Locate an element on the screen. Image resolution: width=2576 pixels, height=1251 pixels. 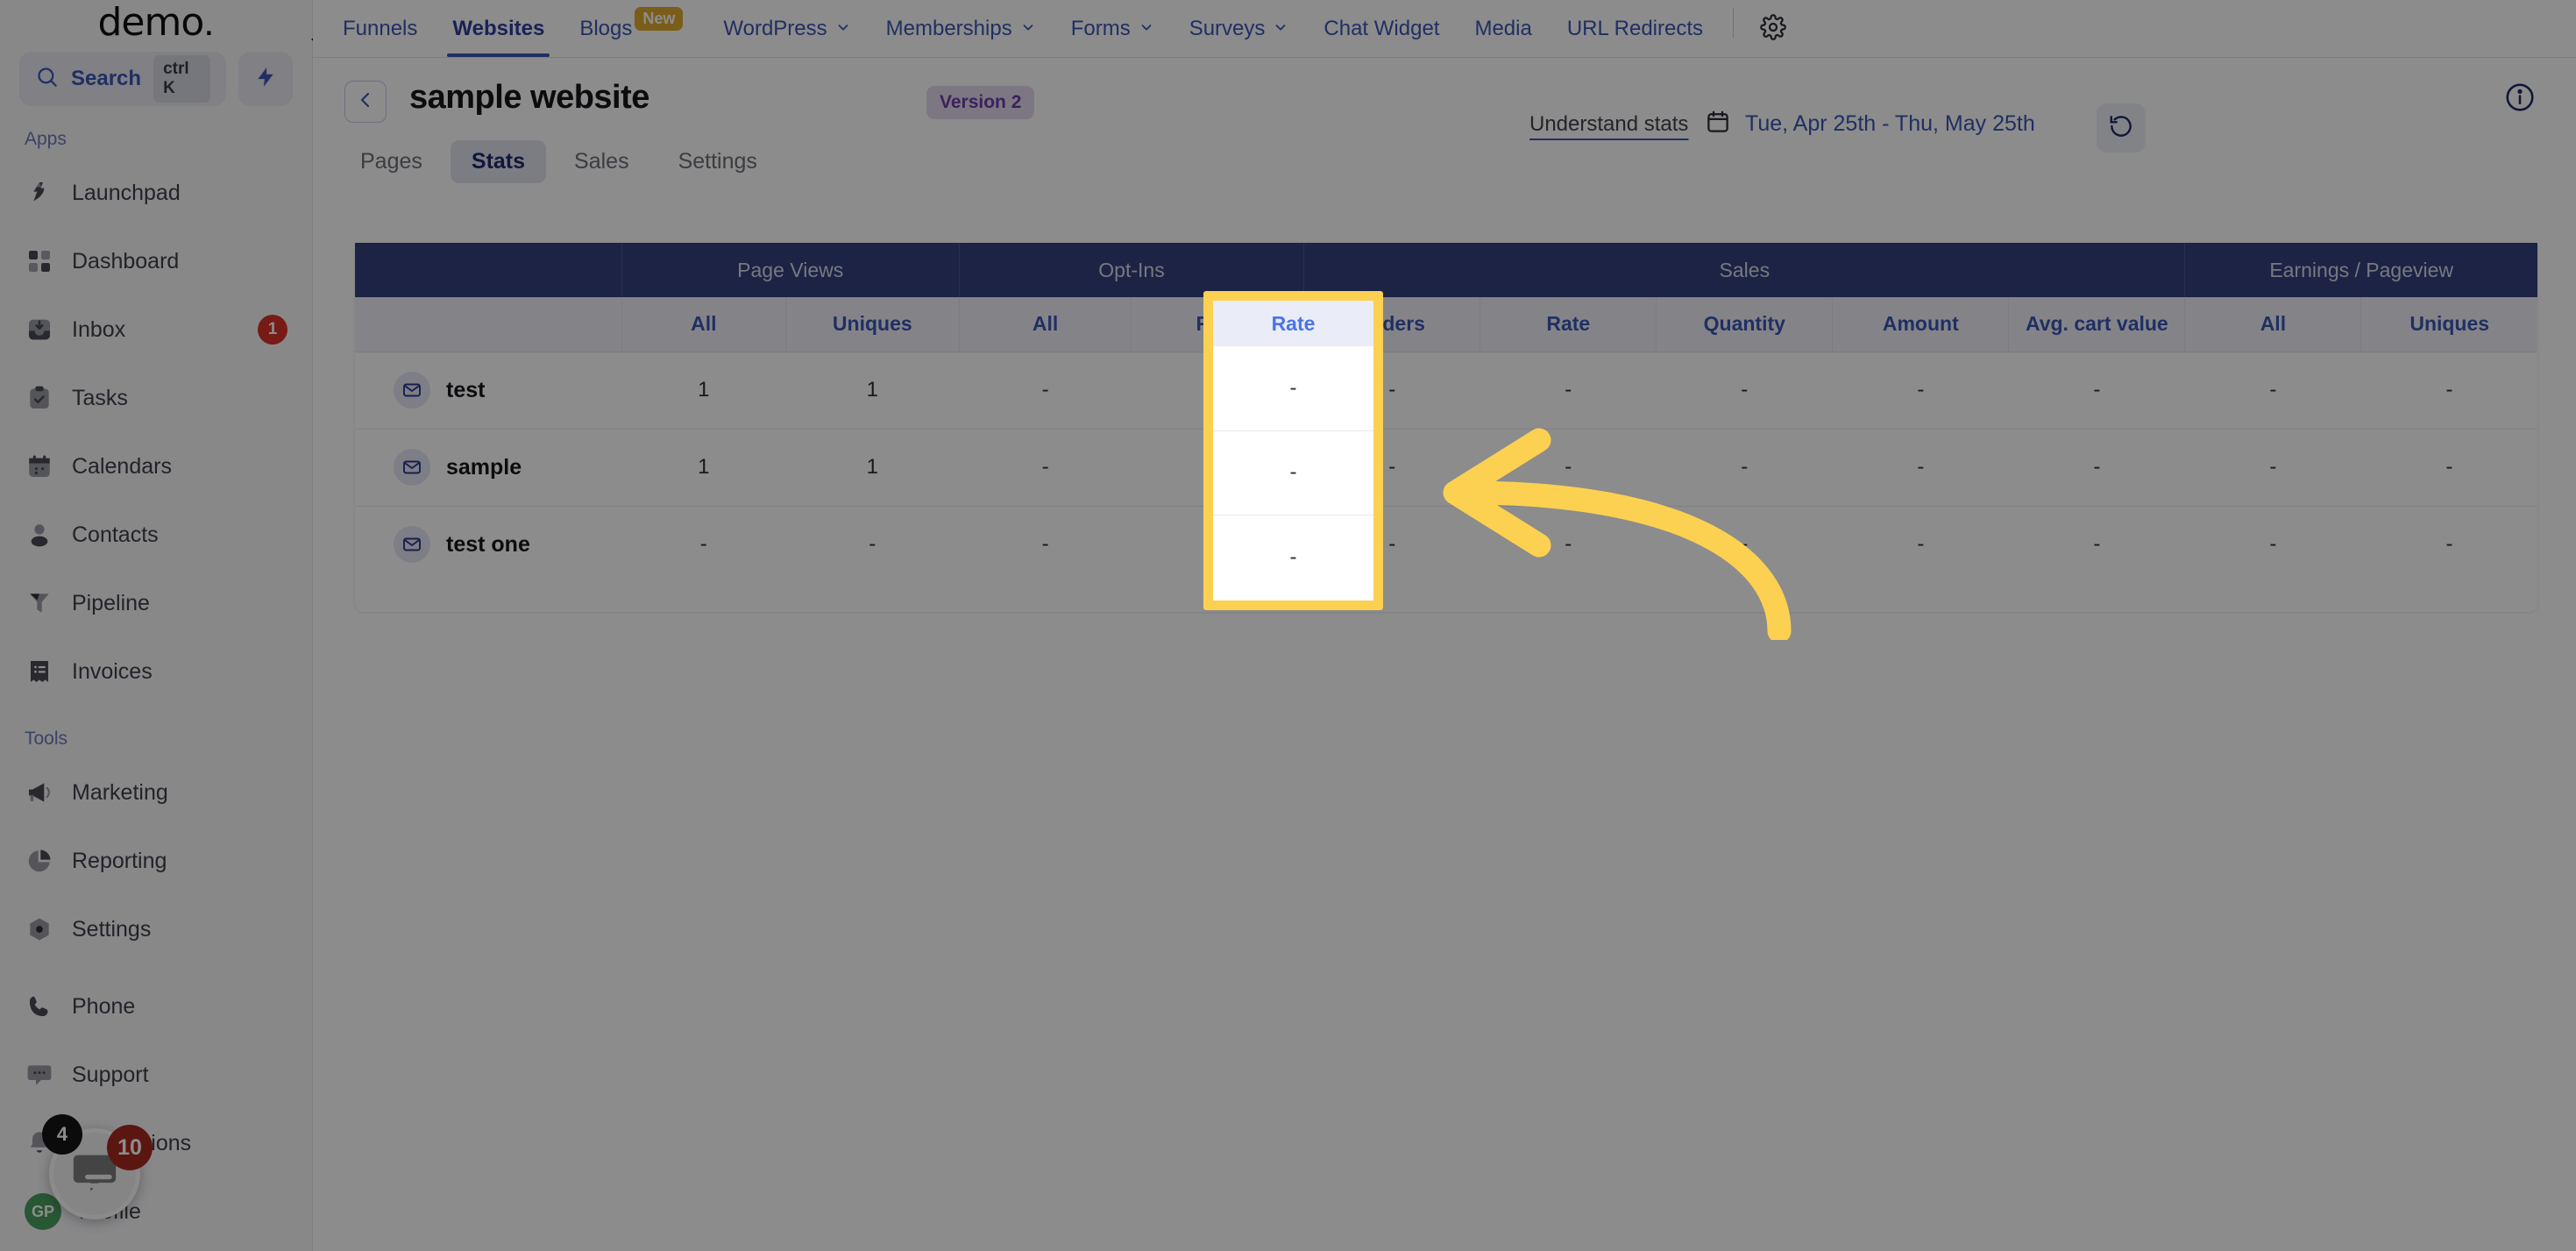
tab-pages: Pages is located at coordinates (391, 161).